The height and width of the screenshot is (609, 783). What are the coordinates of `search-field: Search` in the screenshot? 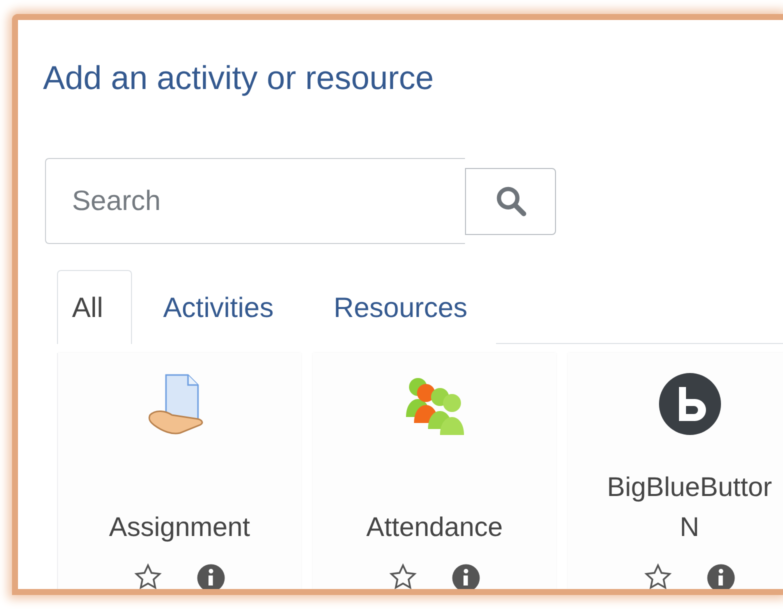 It's located at (255, 201).